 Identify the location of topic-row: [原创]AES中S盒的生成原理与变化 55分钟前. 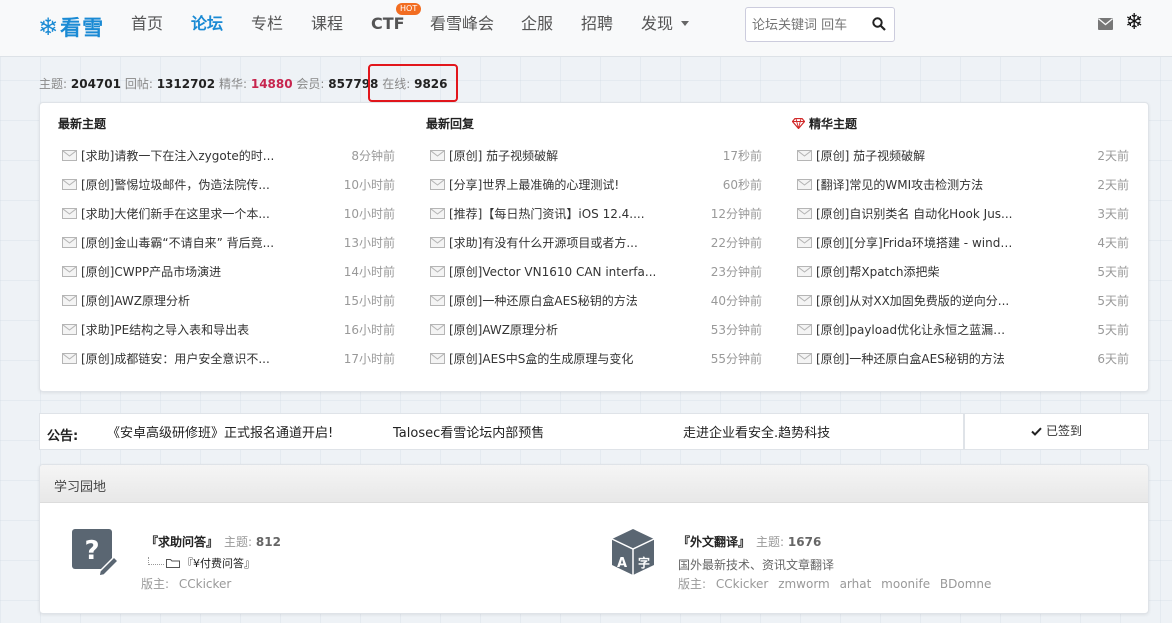
(596, 358).